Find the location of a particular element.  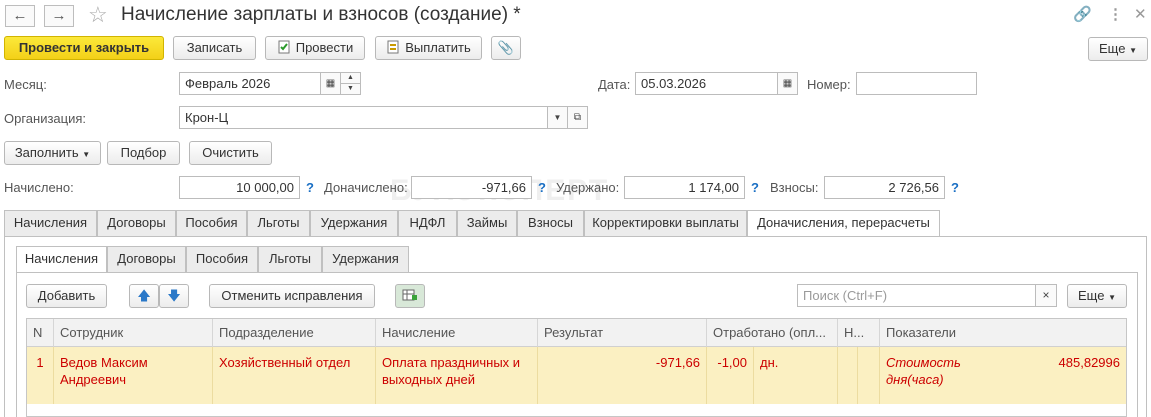

tab-payment-corrections: Корректировки выплаты is located at coordinates (665, 223).